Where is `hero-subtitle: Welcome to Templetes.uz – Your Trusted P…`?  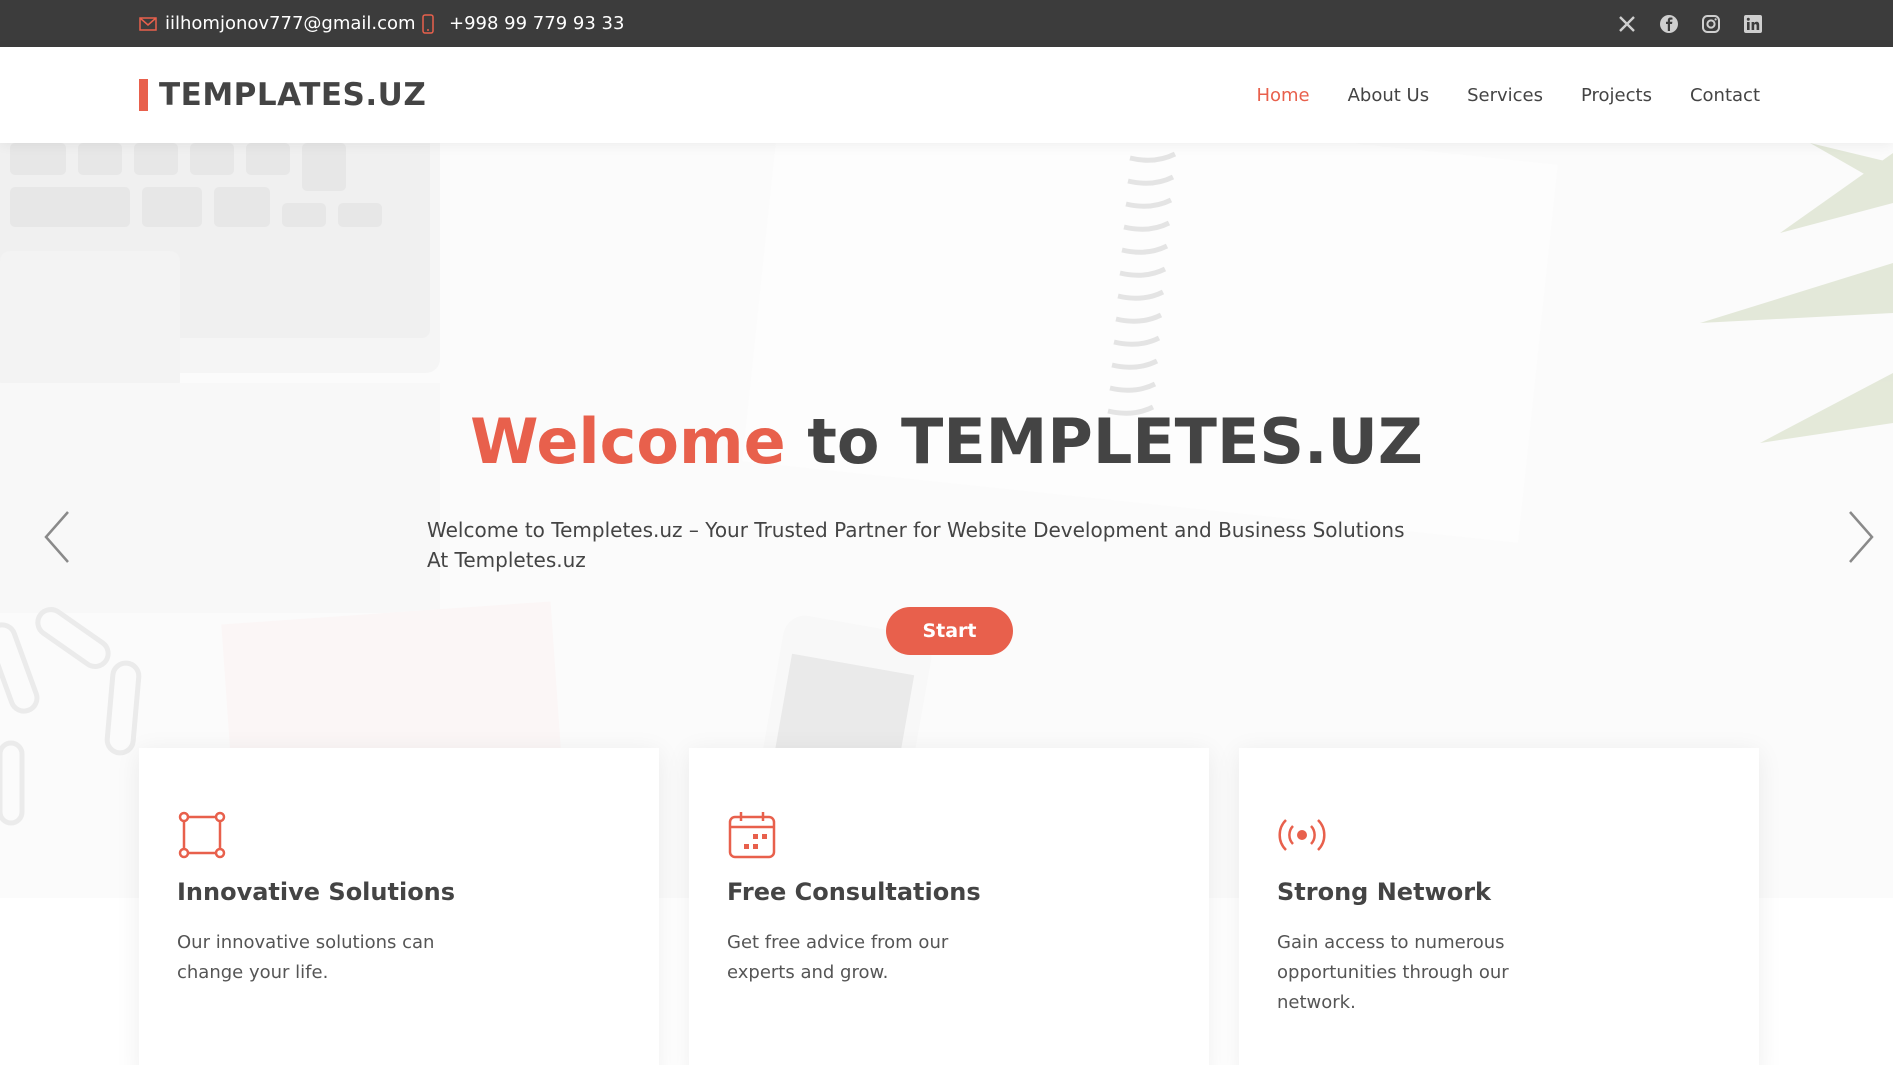
hero-subtitle: Welcome to Templetes.uz – Your Trusted P… is located at coordinates (916, 545).